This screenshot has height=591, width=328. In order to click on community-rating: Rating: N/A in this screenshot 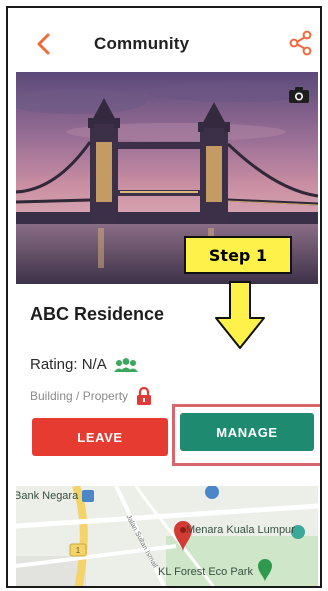, I will do `click(84, 364)`.